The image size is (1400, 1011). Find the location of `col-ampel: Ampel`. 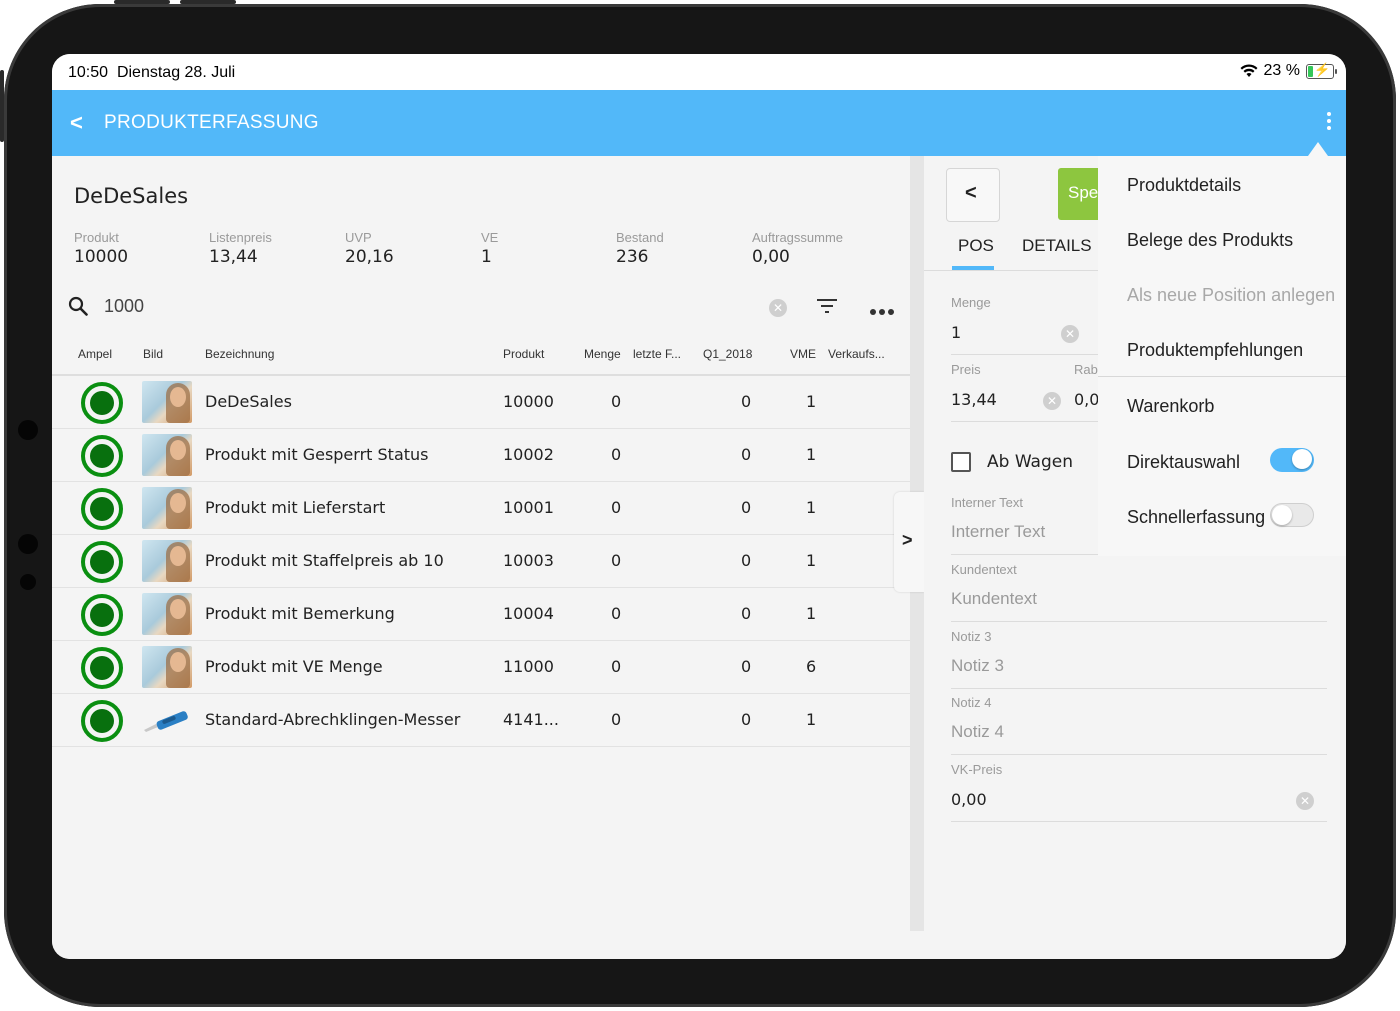

col-ampel: Ampel is located at coordinates (95, 354).